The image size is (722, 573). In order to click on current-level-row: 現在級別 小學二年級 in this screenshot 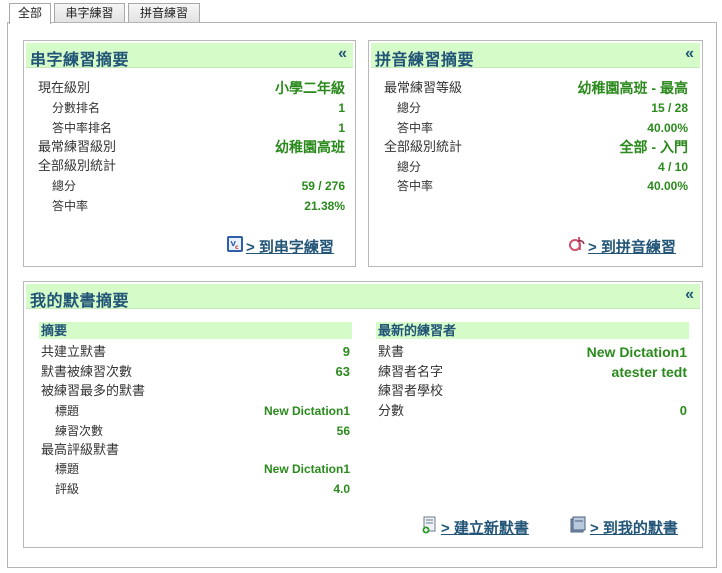, I will do `click(191, 88)`.